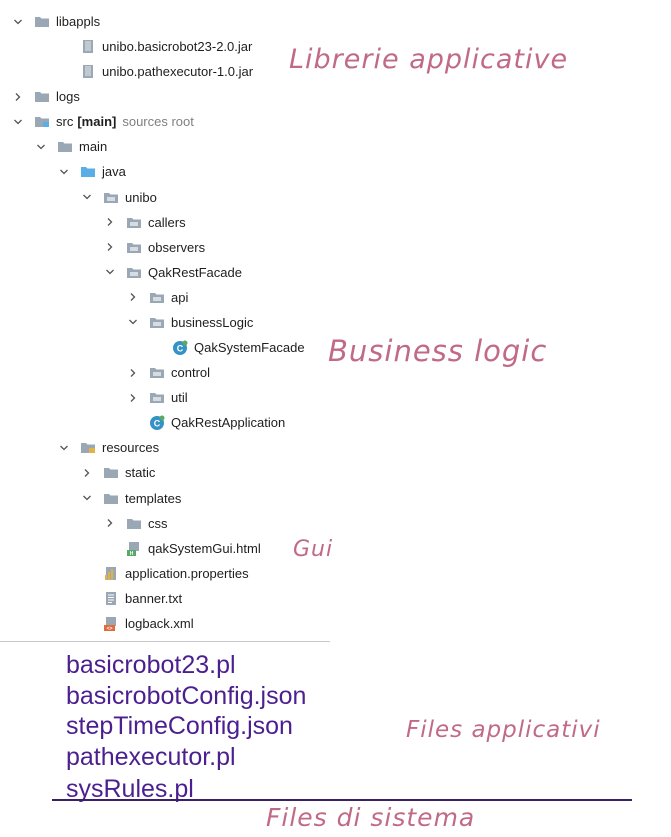 This screenshot has height=837, width=671. What do you see at coordinates (65, 122) in the screenshot?
I see `tree-node-label: src` at bounding box center [65, 122].